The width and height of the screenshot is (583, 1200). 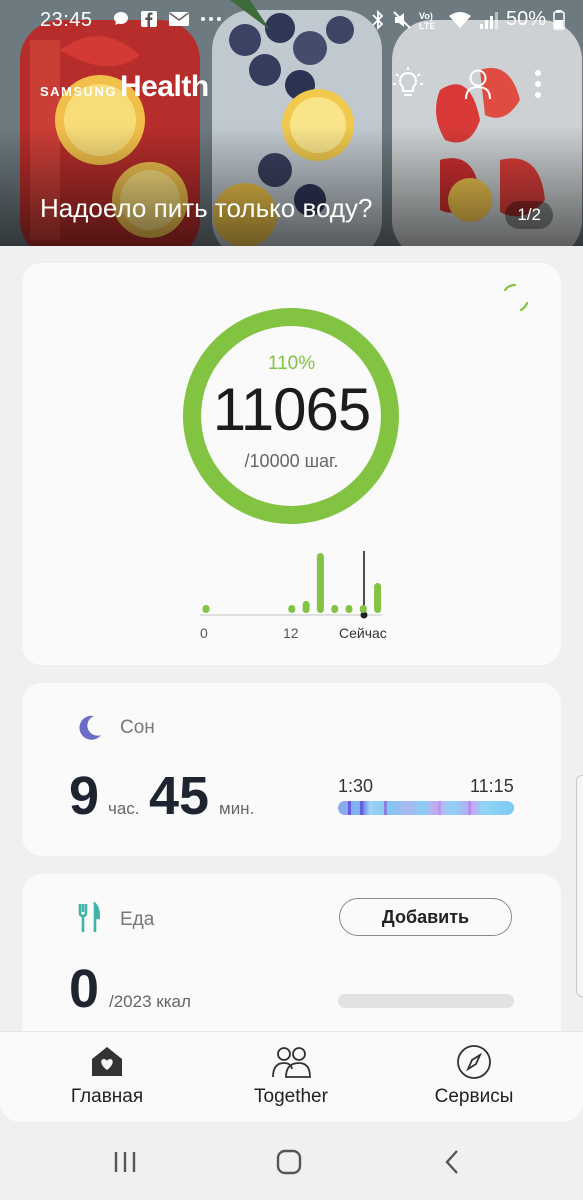 I want to click on wifi-icon, so click(x=459, y=19).